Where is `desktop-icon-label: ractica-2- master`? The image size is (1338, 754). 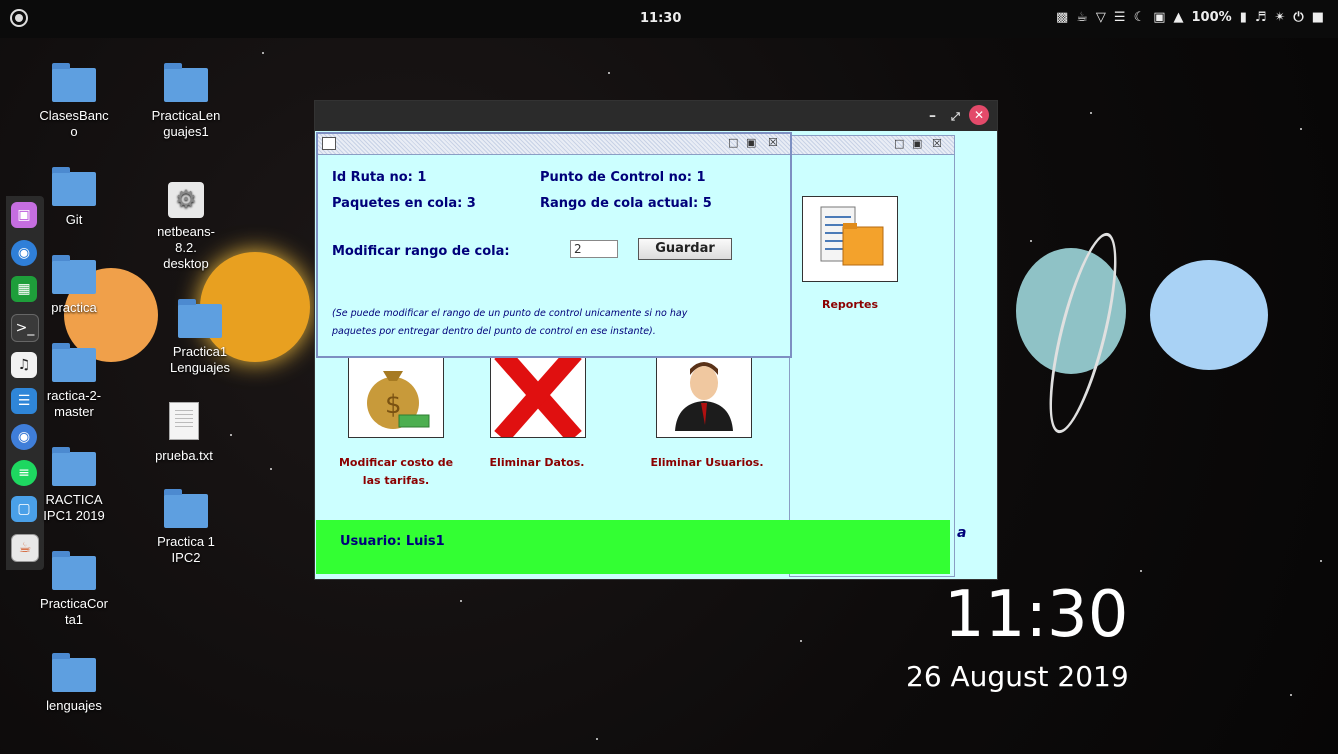 desktop-icon-label: ractica-2- master is located at coordinates (74, 403).